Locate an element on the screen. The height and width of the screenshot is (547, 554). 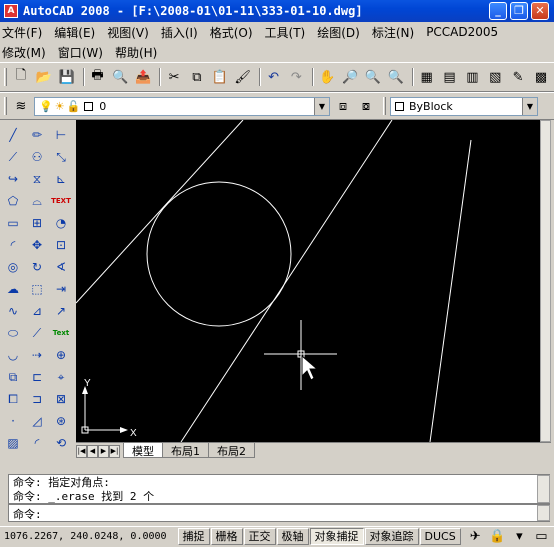
revcloud-icon: ☁ is located at coordinates (13, 289).